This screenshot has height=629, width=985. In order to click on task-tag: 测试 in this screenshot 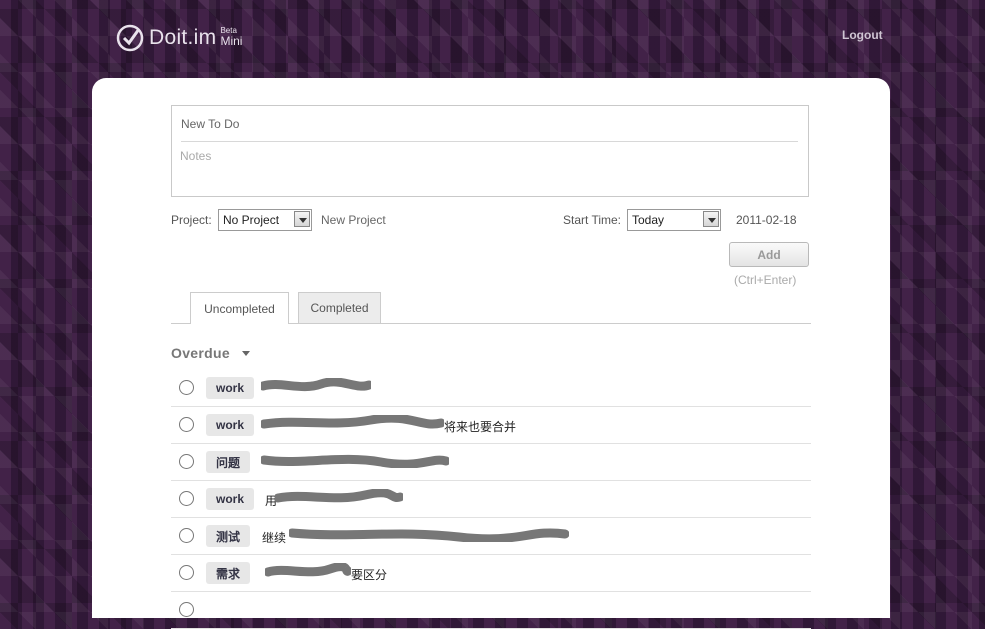, I will do `click(228, 536)`.